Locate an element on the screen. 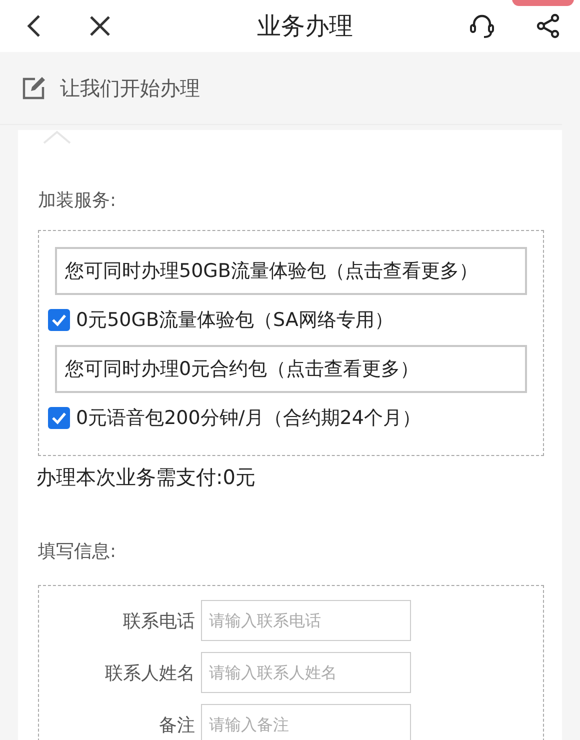  field-label: 联系电话 is located at coordinates (159, 621).